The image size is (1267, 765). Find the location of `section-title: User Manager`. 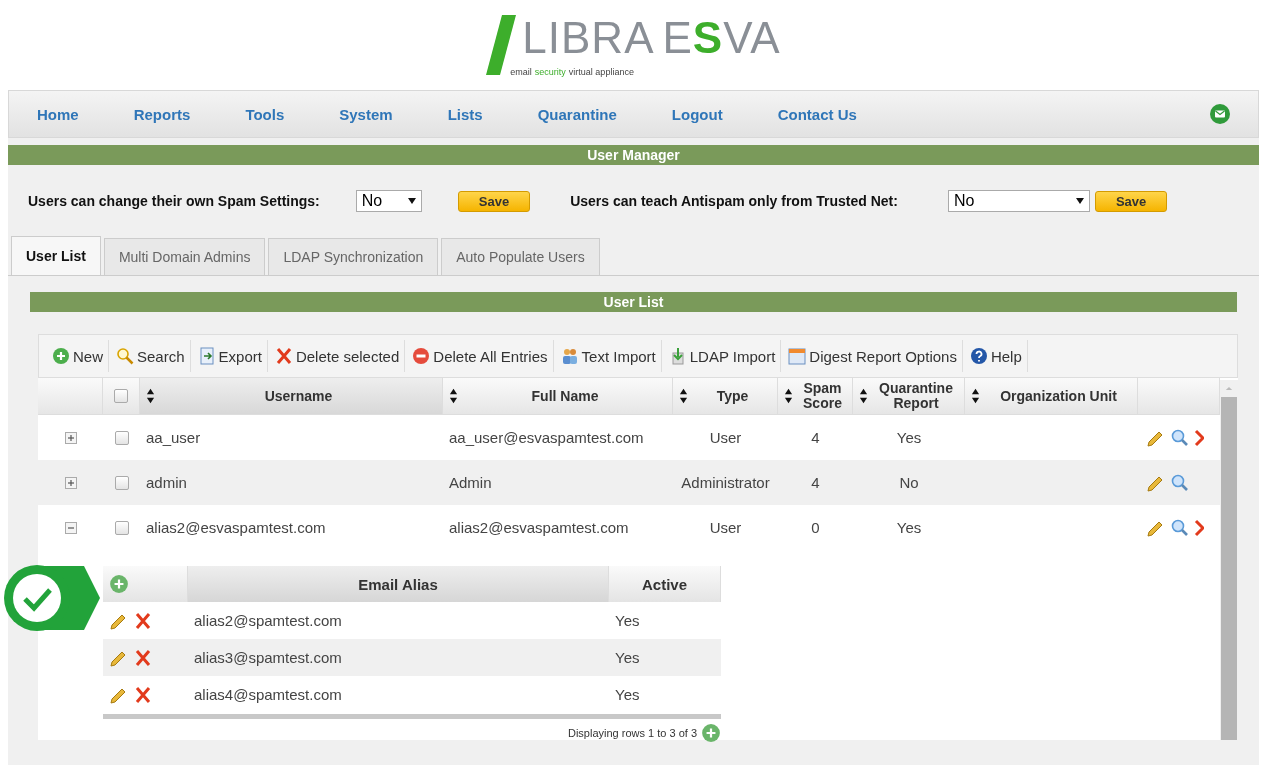

section-title: User Manager is located at coordinates (633, 155).